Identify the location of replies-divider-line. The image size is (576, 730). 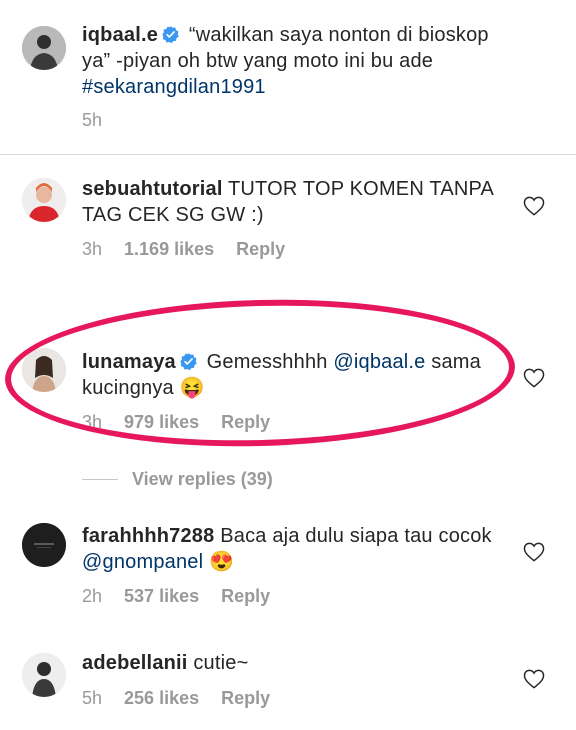
(100, 479).